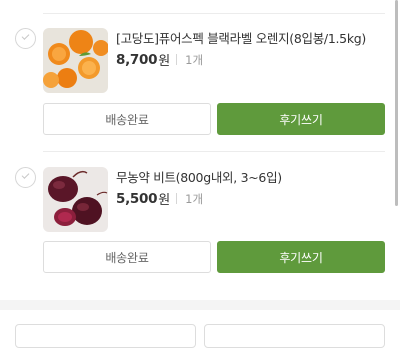 Image resolution: width=400 pixels, height=348 pixels. Describe the element at coordinates (294, 336) in the screenshot. I see `bottom-action-button-right` at that location.